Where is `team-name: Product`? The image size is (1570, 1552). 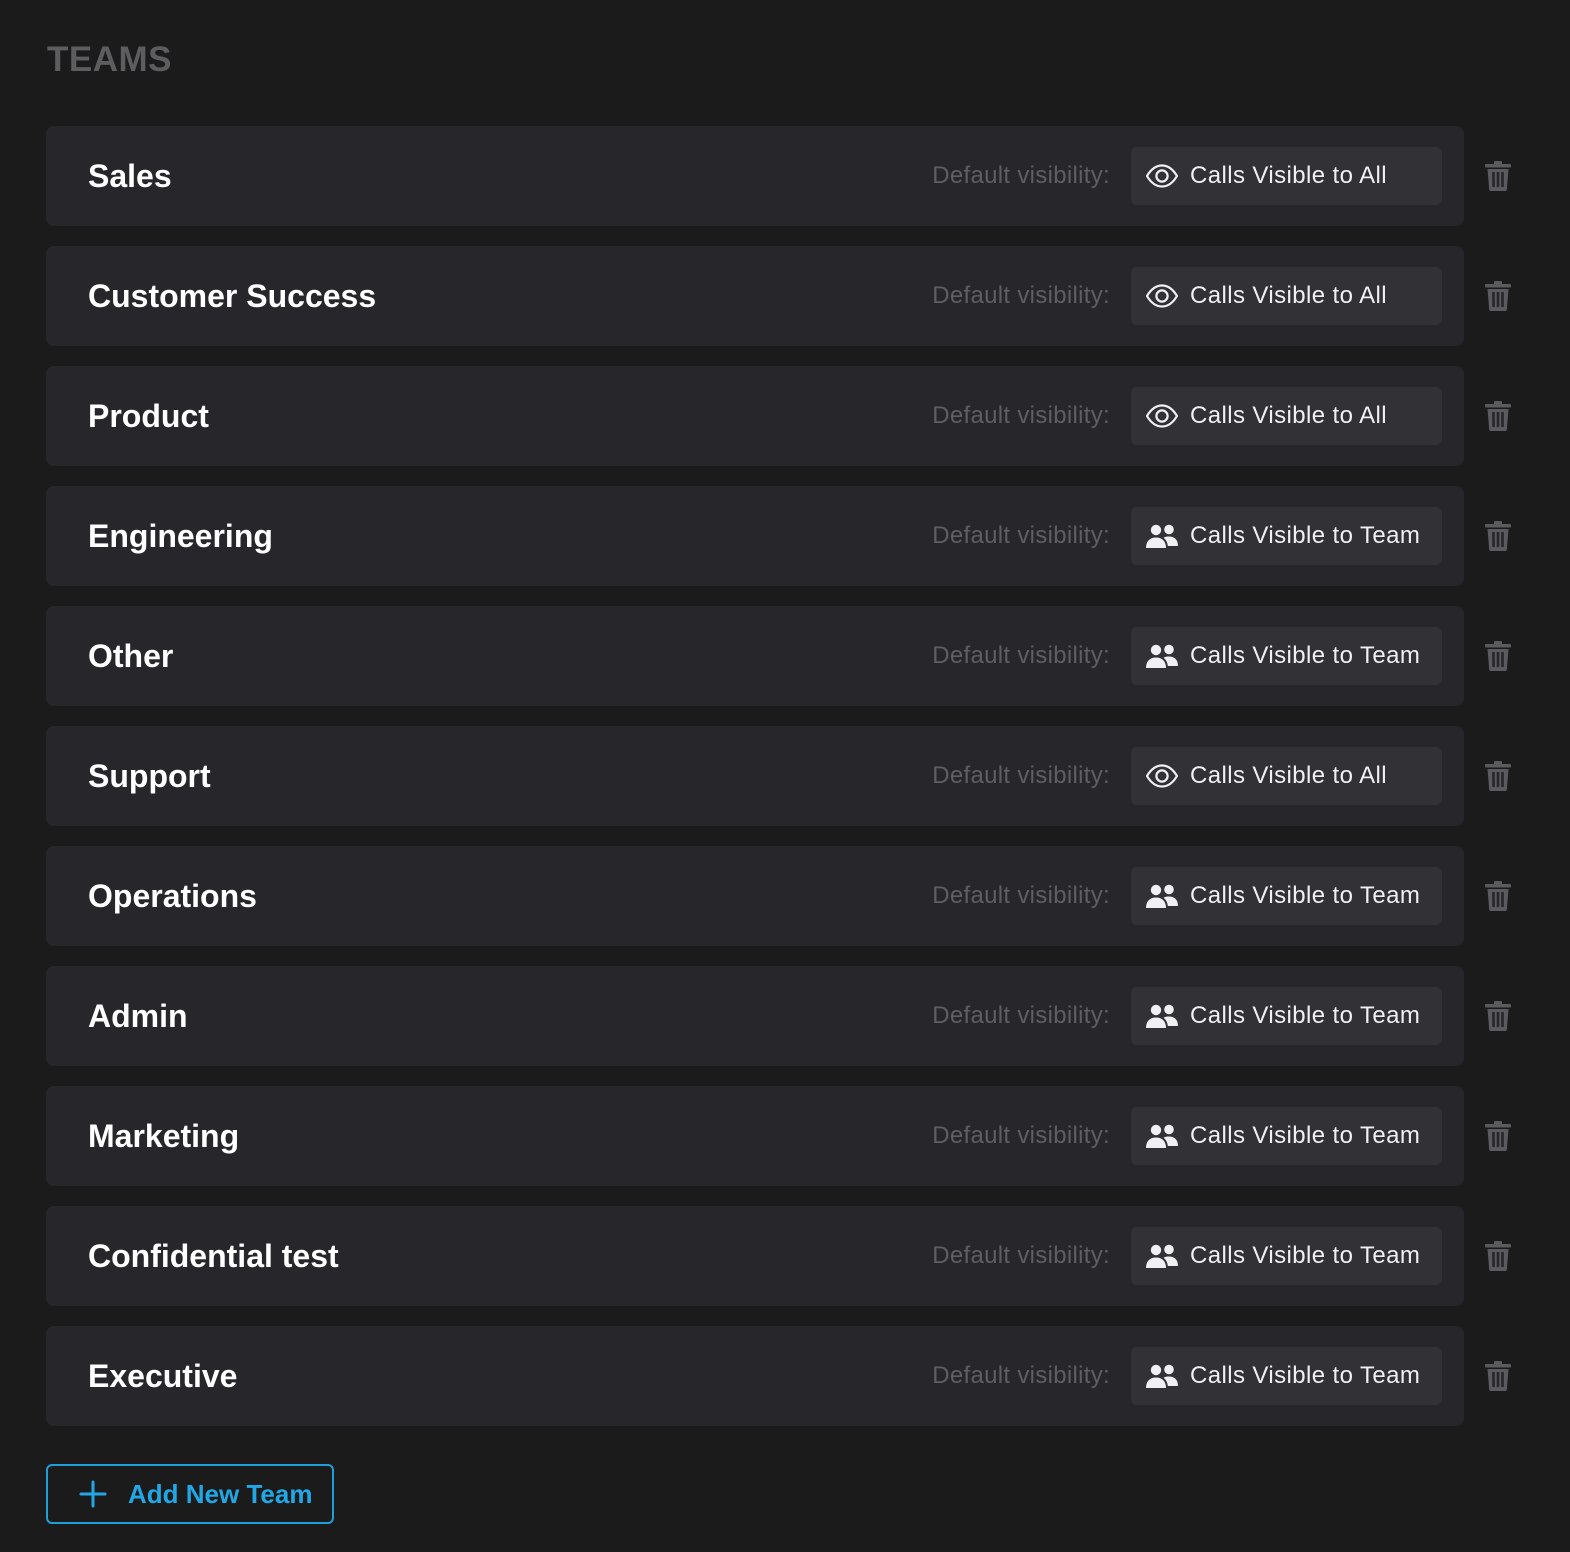
team-name: Product is located at coordinates (148, 416).